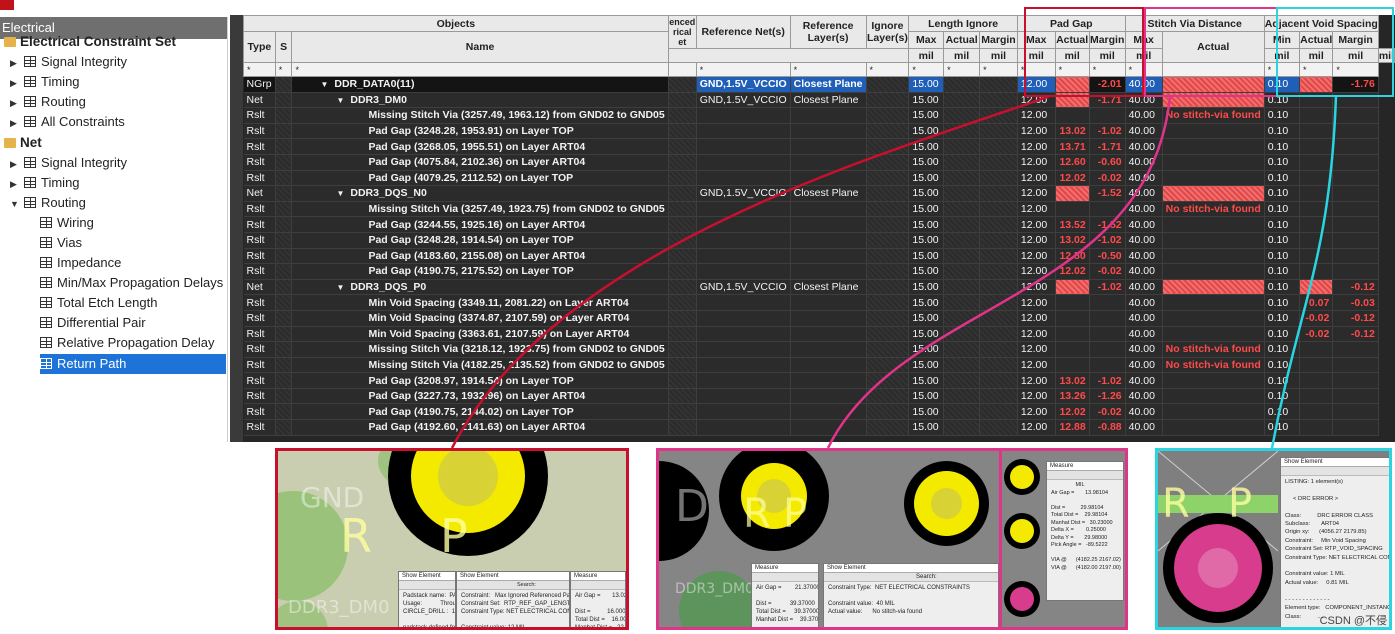 This screenshot has width=1395, height=634. Describe the element at coordinates (48, 102) in the screenshot. I see `tree-item-routing: ▶ Routing` at that location.